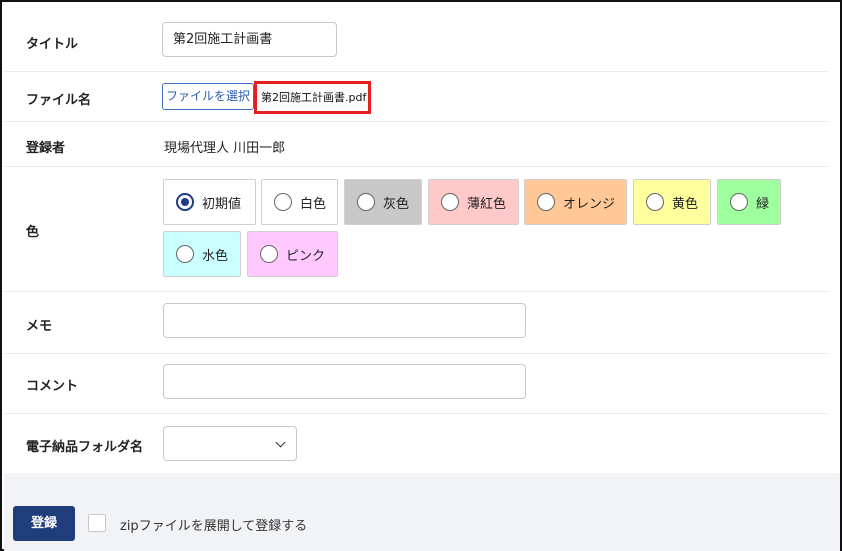 Image resolution: width=842 pixels, height=551 pixels. Describe the element at coordinates (52, 386) in the screenshot. I see `comment-label: コメント` at that location.